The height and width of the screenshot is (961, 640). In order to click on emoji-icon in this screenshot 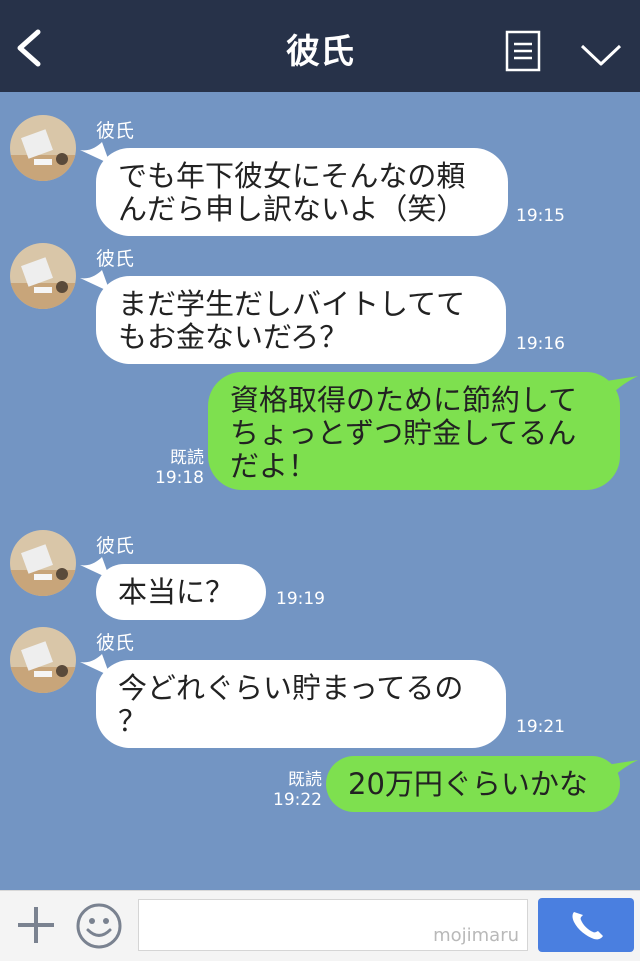, I will do `click(99, 926)`.